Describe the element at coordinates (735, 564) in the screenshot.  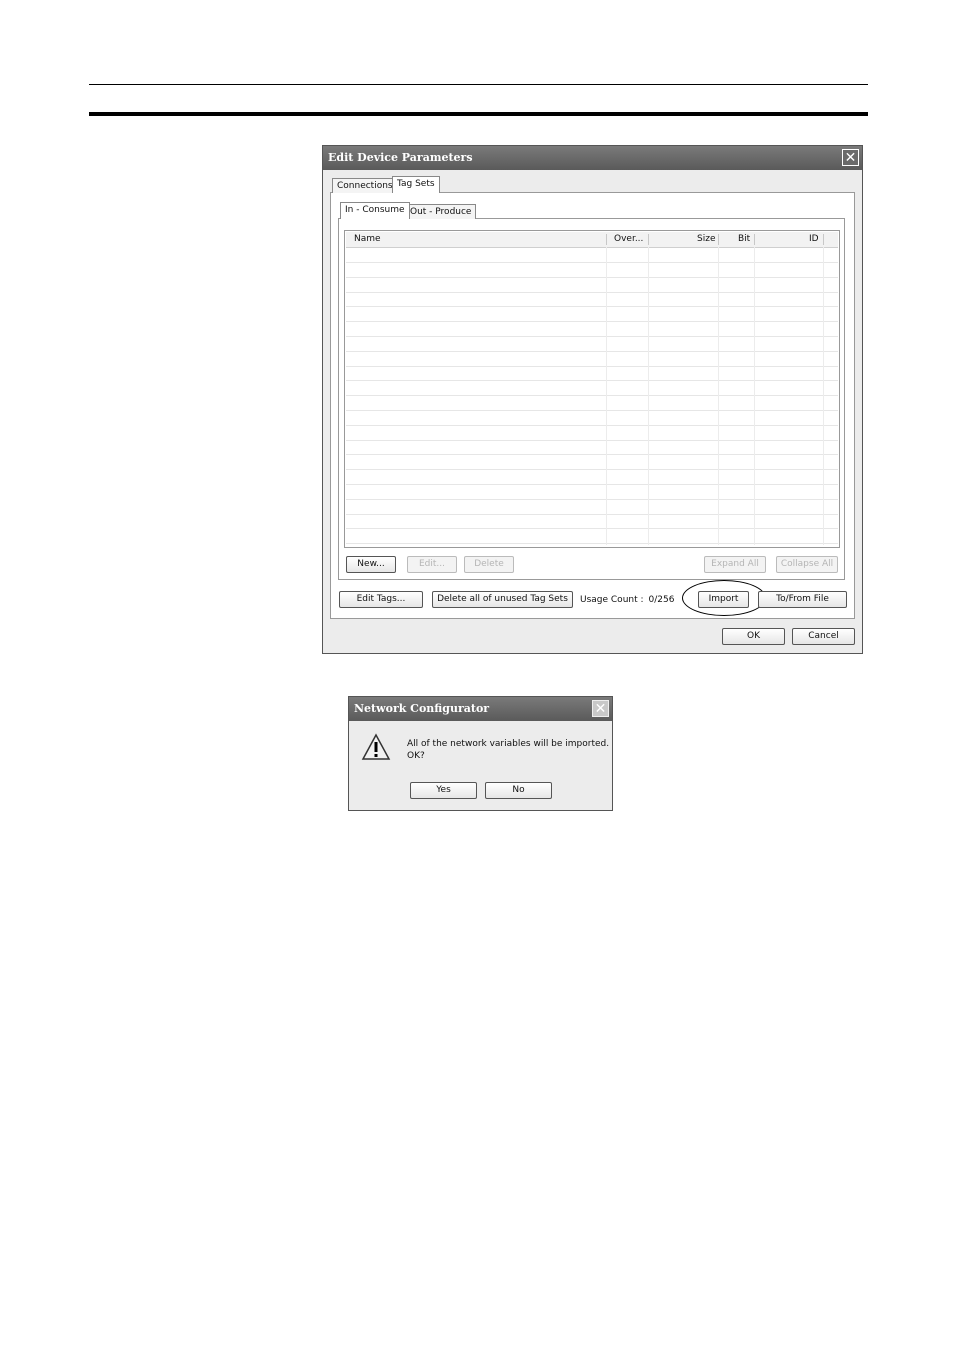
I see `expand-all-button: Expand All` at that location.